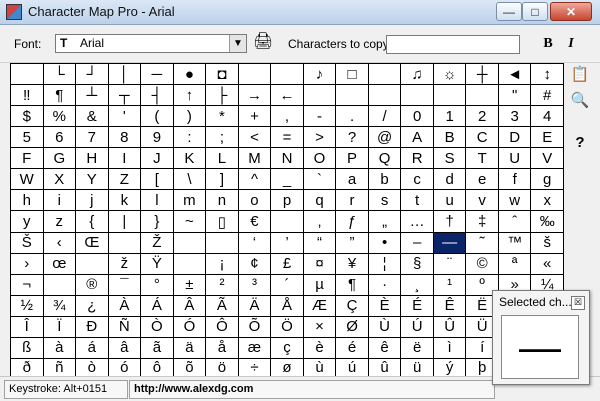 The image size is (600, 401). Describe the element at coordinates (190, 180) in the screenshot. I see `character-cell: \` at that location.